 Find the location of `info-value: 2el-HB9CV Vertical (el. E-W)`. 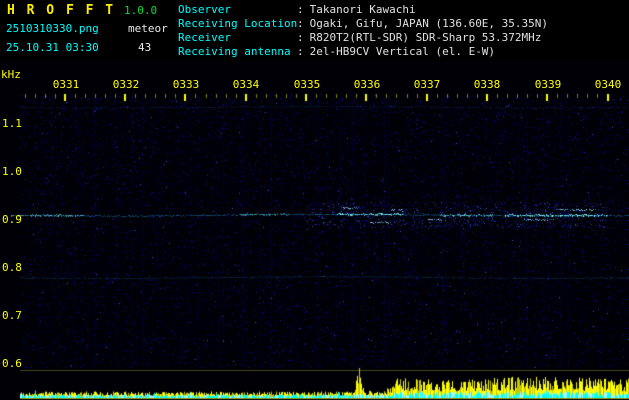

info-value: 2el-HB9CV Vertical (el. E-W) is located at coordinates (402, 51).